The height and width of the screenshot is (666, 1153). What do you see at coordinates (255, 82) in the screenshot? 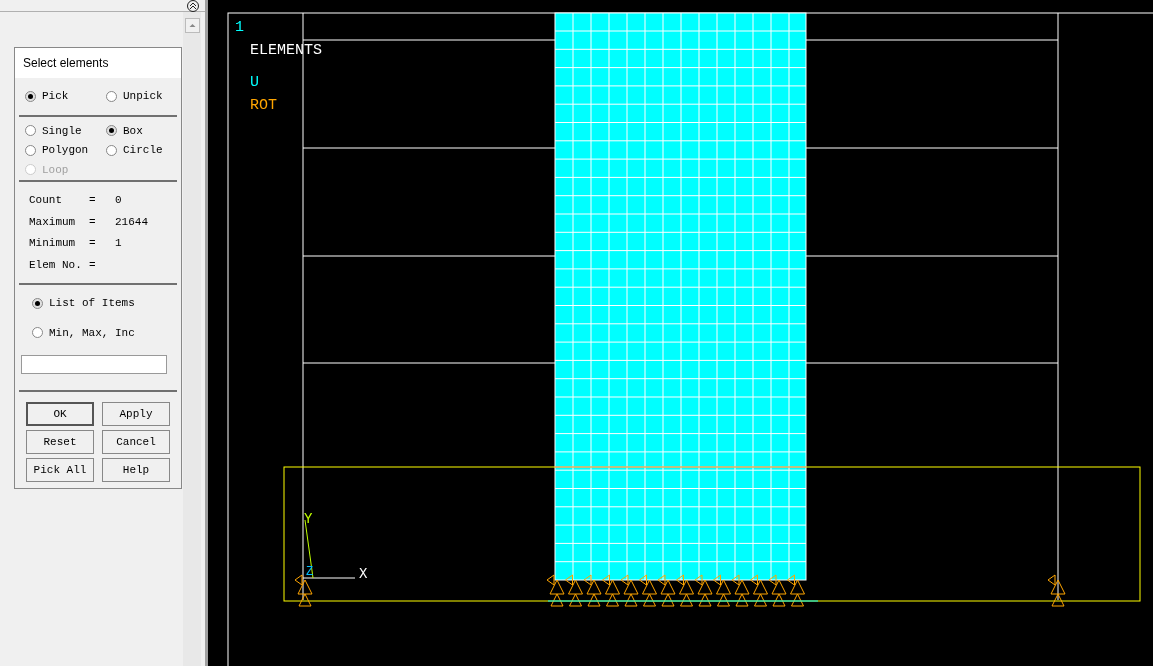
I see `legend-item: U` at bounding box center [255, 82].